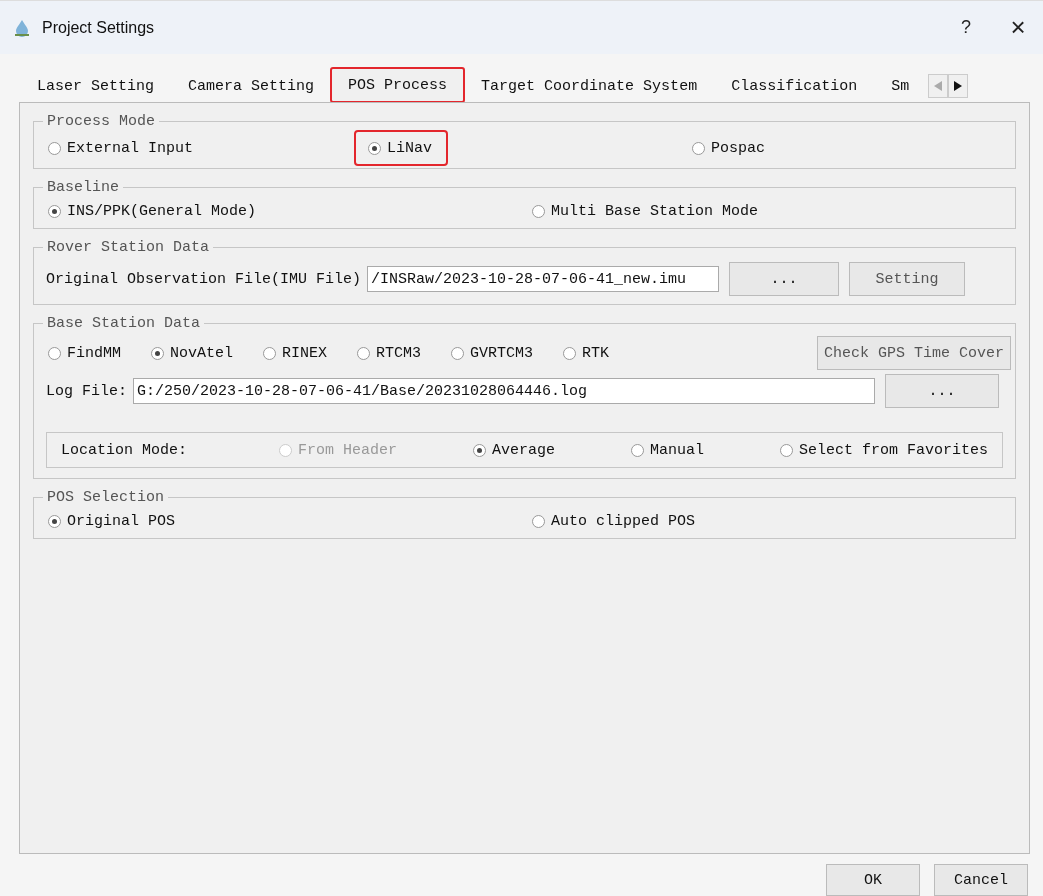 This screenshot has height=896, width=1043. Describe the element at coordinates (523, 450) in the screenshot. I see `radio-label: Average` at that location.